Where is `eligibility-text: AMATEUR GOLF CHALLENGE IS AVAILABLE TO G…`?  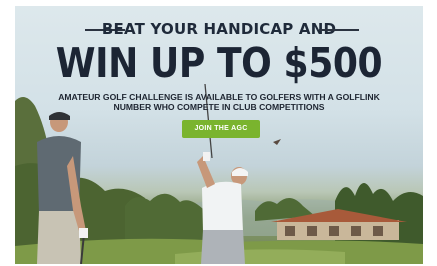
eligibility-text: AMATEUR GOLF CHALLENGE IS AVAILABLE TO G… is located at coordinates (219, 102).